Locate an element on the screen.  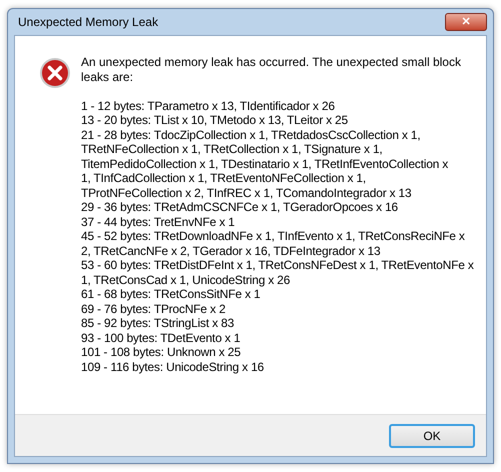
leak-line: 101 - 108 bytes: Unknown x 25 is located at coordinates (161, 352).